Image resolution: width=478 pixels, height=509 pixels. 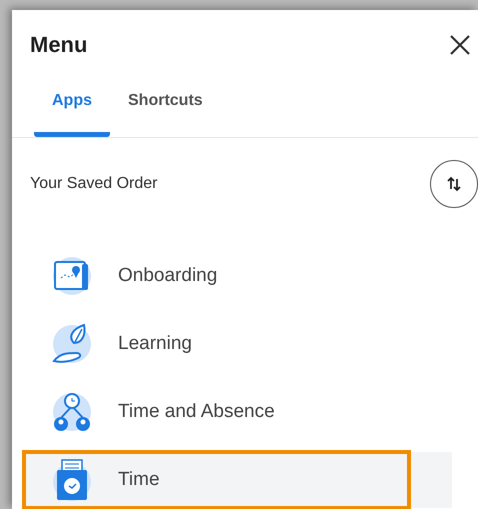 I want to click on map-icon, so click(x=72, y=276).